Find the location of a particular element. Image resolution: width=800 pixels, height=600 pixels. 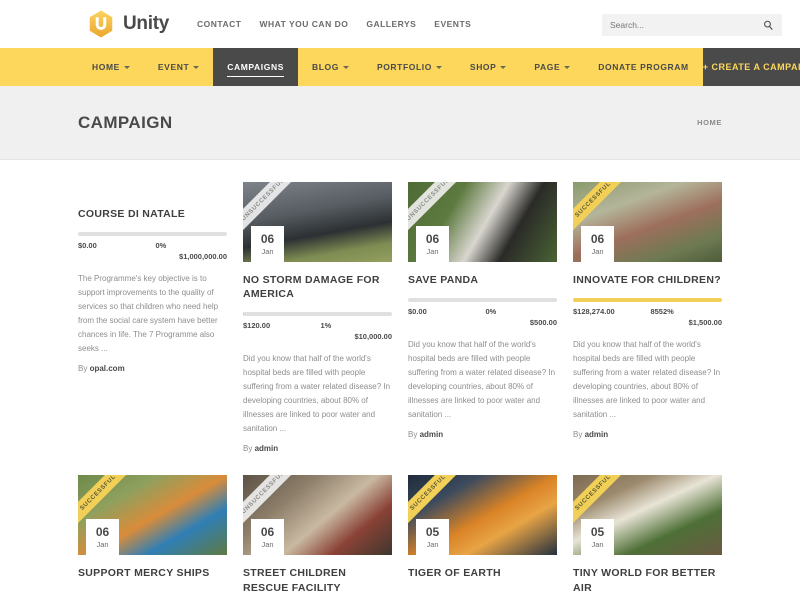

campaign-title: NO STORM DAMAGE FOR AMERICA is located at coordinates (317, 287).